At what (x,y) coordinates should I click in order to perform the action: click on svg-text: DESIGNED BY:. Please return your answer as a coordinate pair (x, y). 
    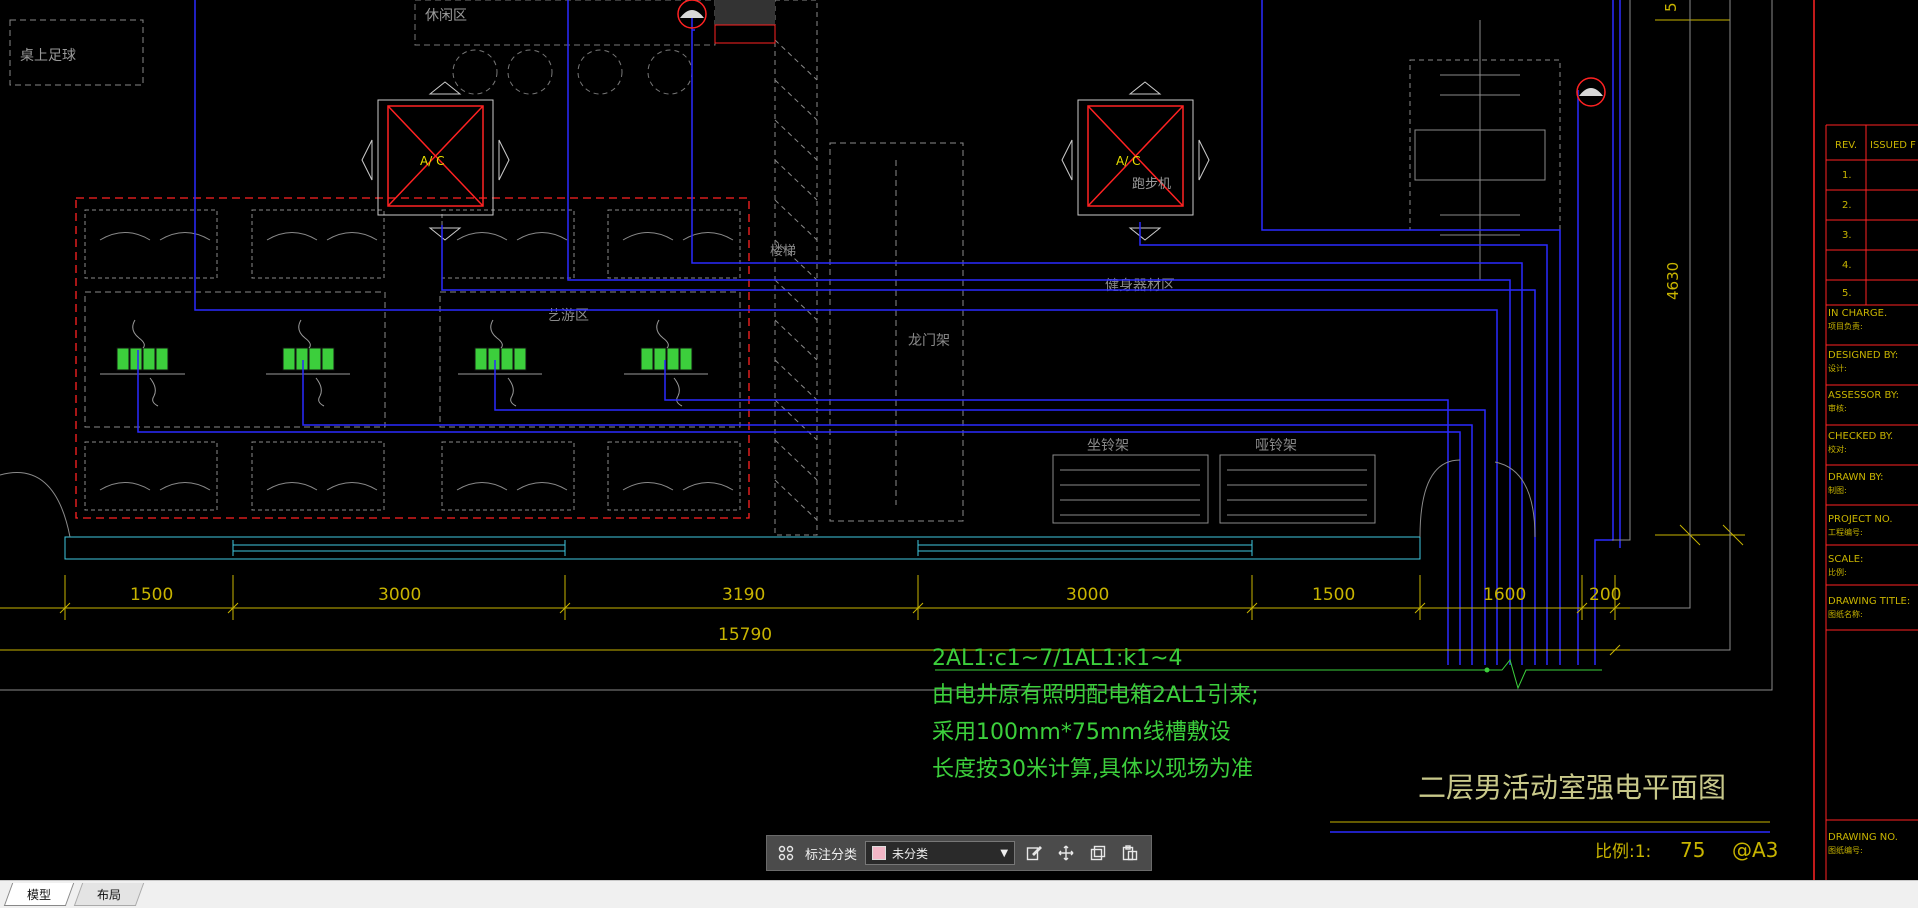
    Looking at the image, I should click on (1863, 355).